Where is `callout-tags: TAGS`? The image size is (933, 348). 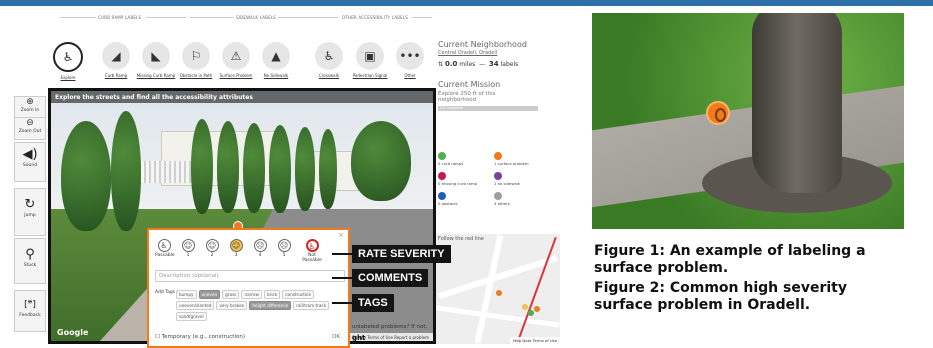
callout-tags: TAGS is located at coordinates (373, 303).